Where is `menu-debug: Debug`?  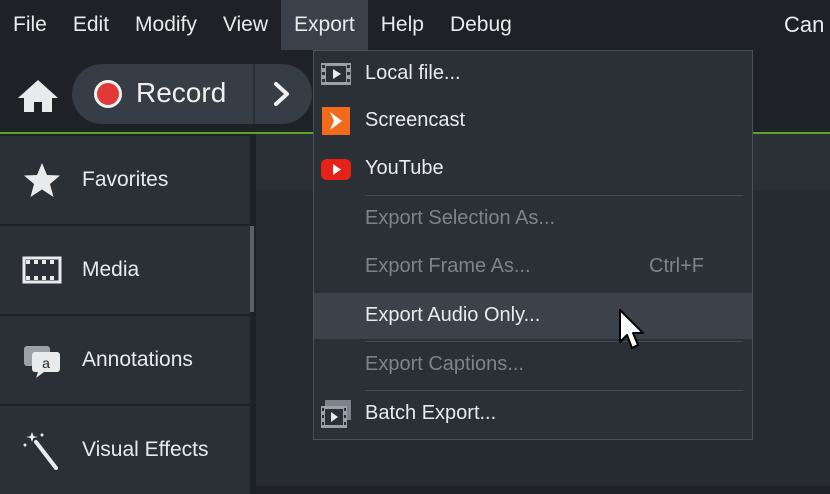
menu-debug: Debug is located at coordinates (481, 25).